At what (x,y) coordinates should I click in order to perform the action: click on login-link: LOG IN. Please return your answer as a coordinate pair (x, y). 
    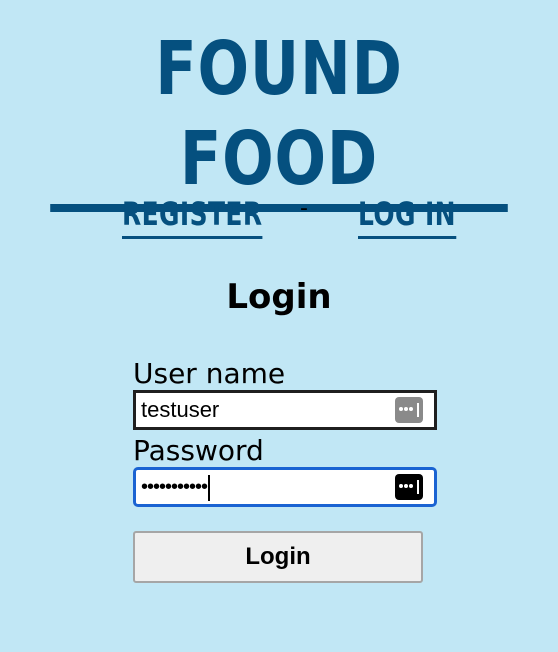
    Looking at the image, I should click on (407, 215).